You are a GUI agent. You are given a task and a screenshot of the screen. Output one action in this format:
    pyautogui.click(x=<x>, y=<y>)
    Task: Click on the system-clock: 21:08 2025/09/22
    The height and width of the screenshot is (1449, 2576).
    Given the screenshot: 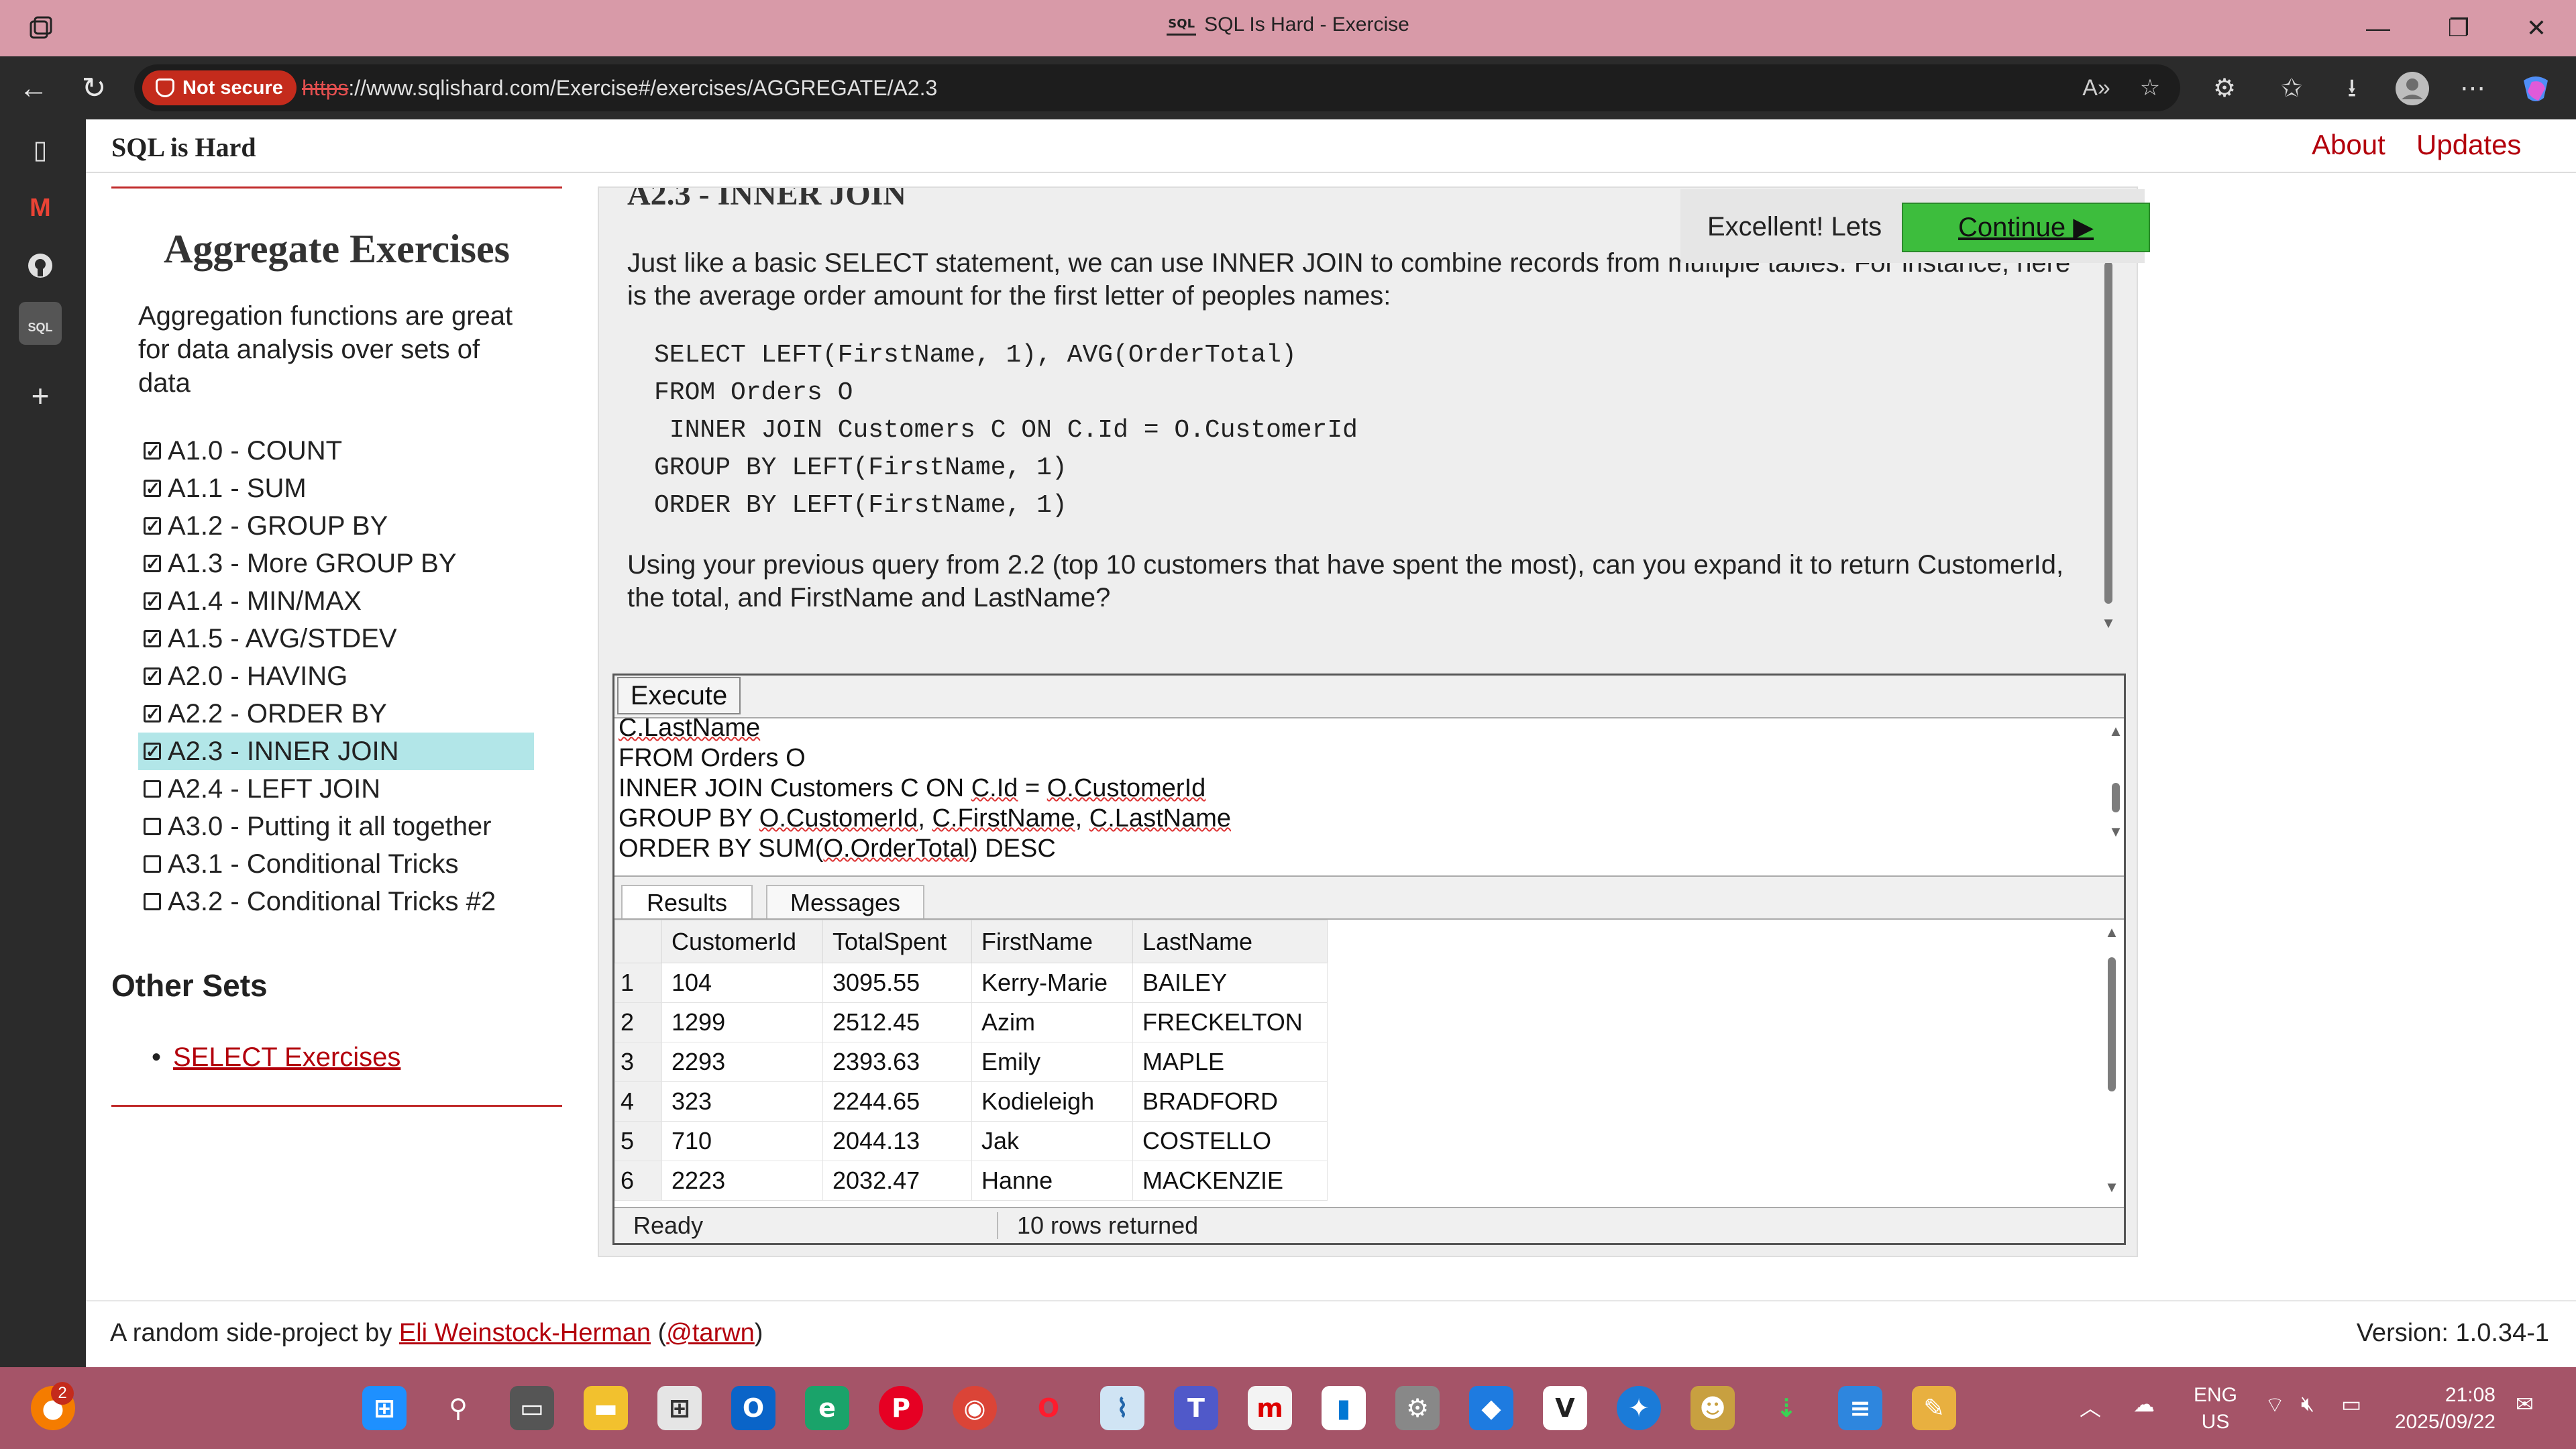 What is the action you would take?
    pyautogui.click(x=2445, y=1409)
    